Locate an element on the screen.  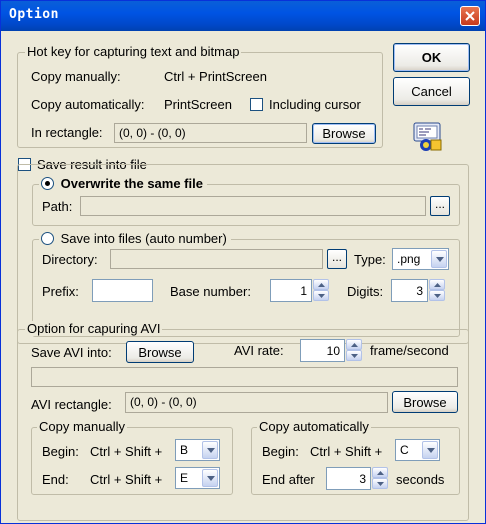
overwrite-caption: Overwrite the same file is located at coordinates (123, 183).